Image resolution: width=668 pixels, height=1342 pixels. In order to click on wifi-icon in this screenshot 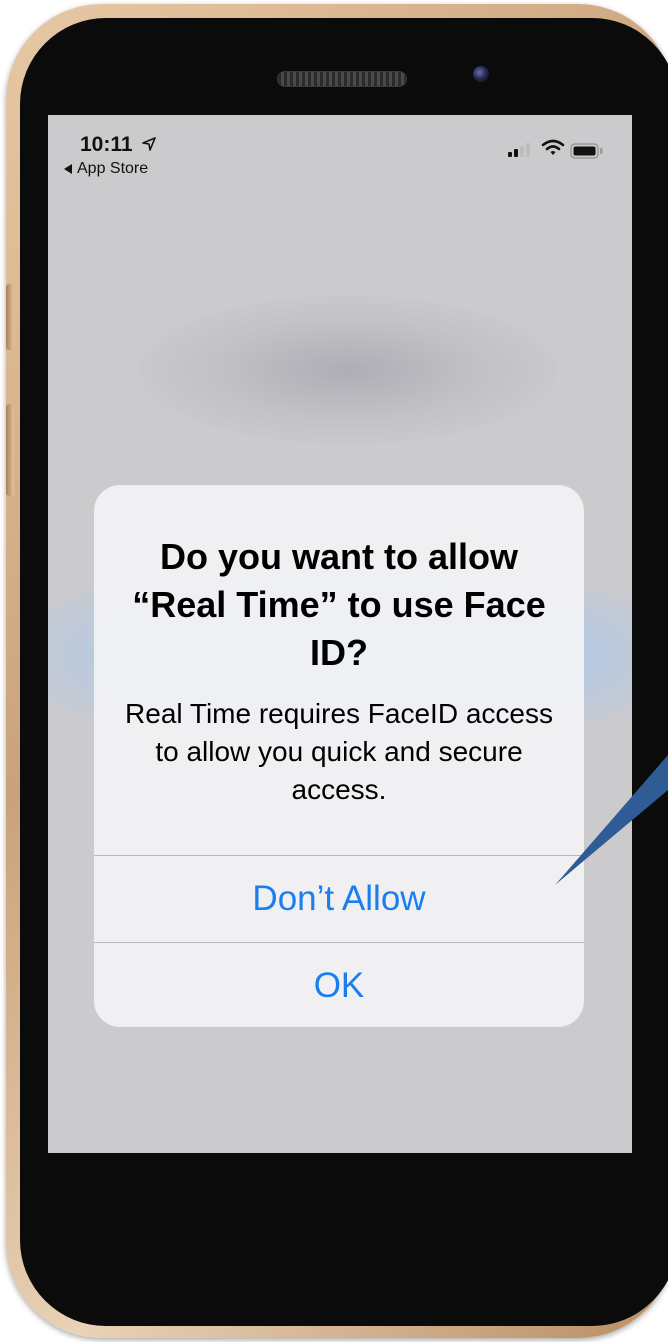, I will do `click(553, 147)`.